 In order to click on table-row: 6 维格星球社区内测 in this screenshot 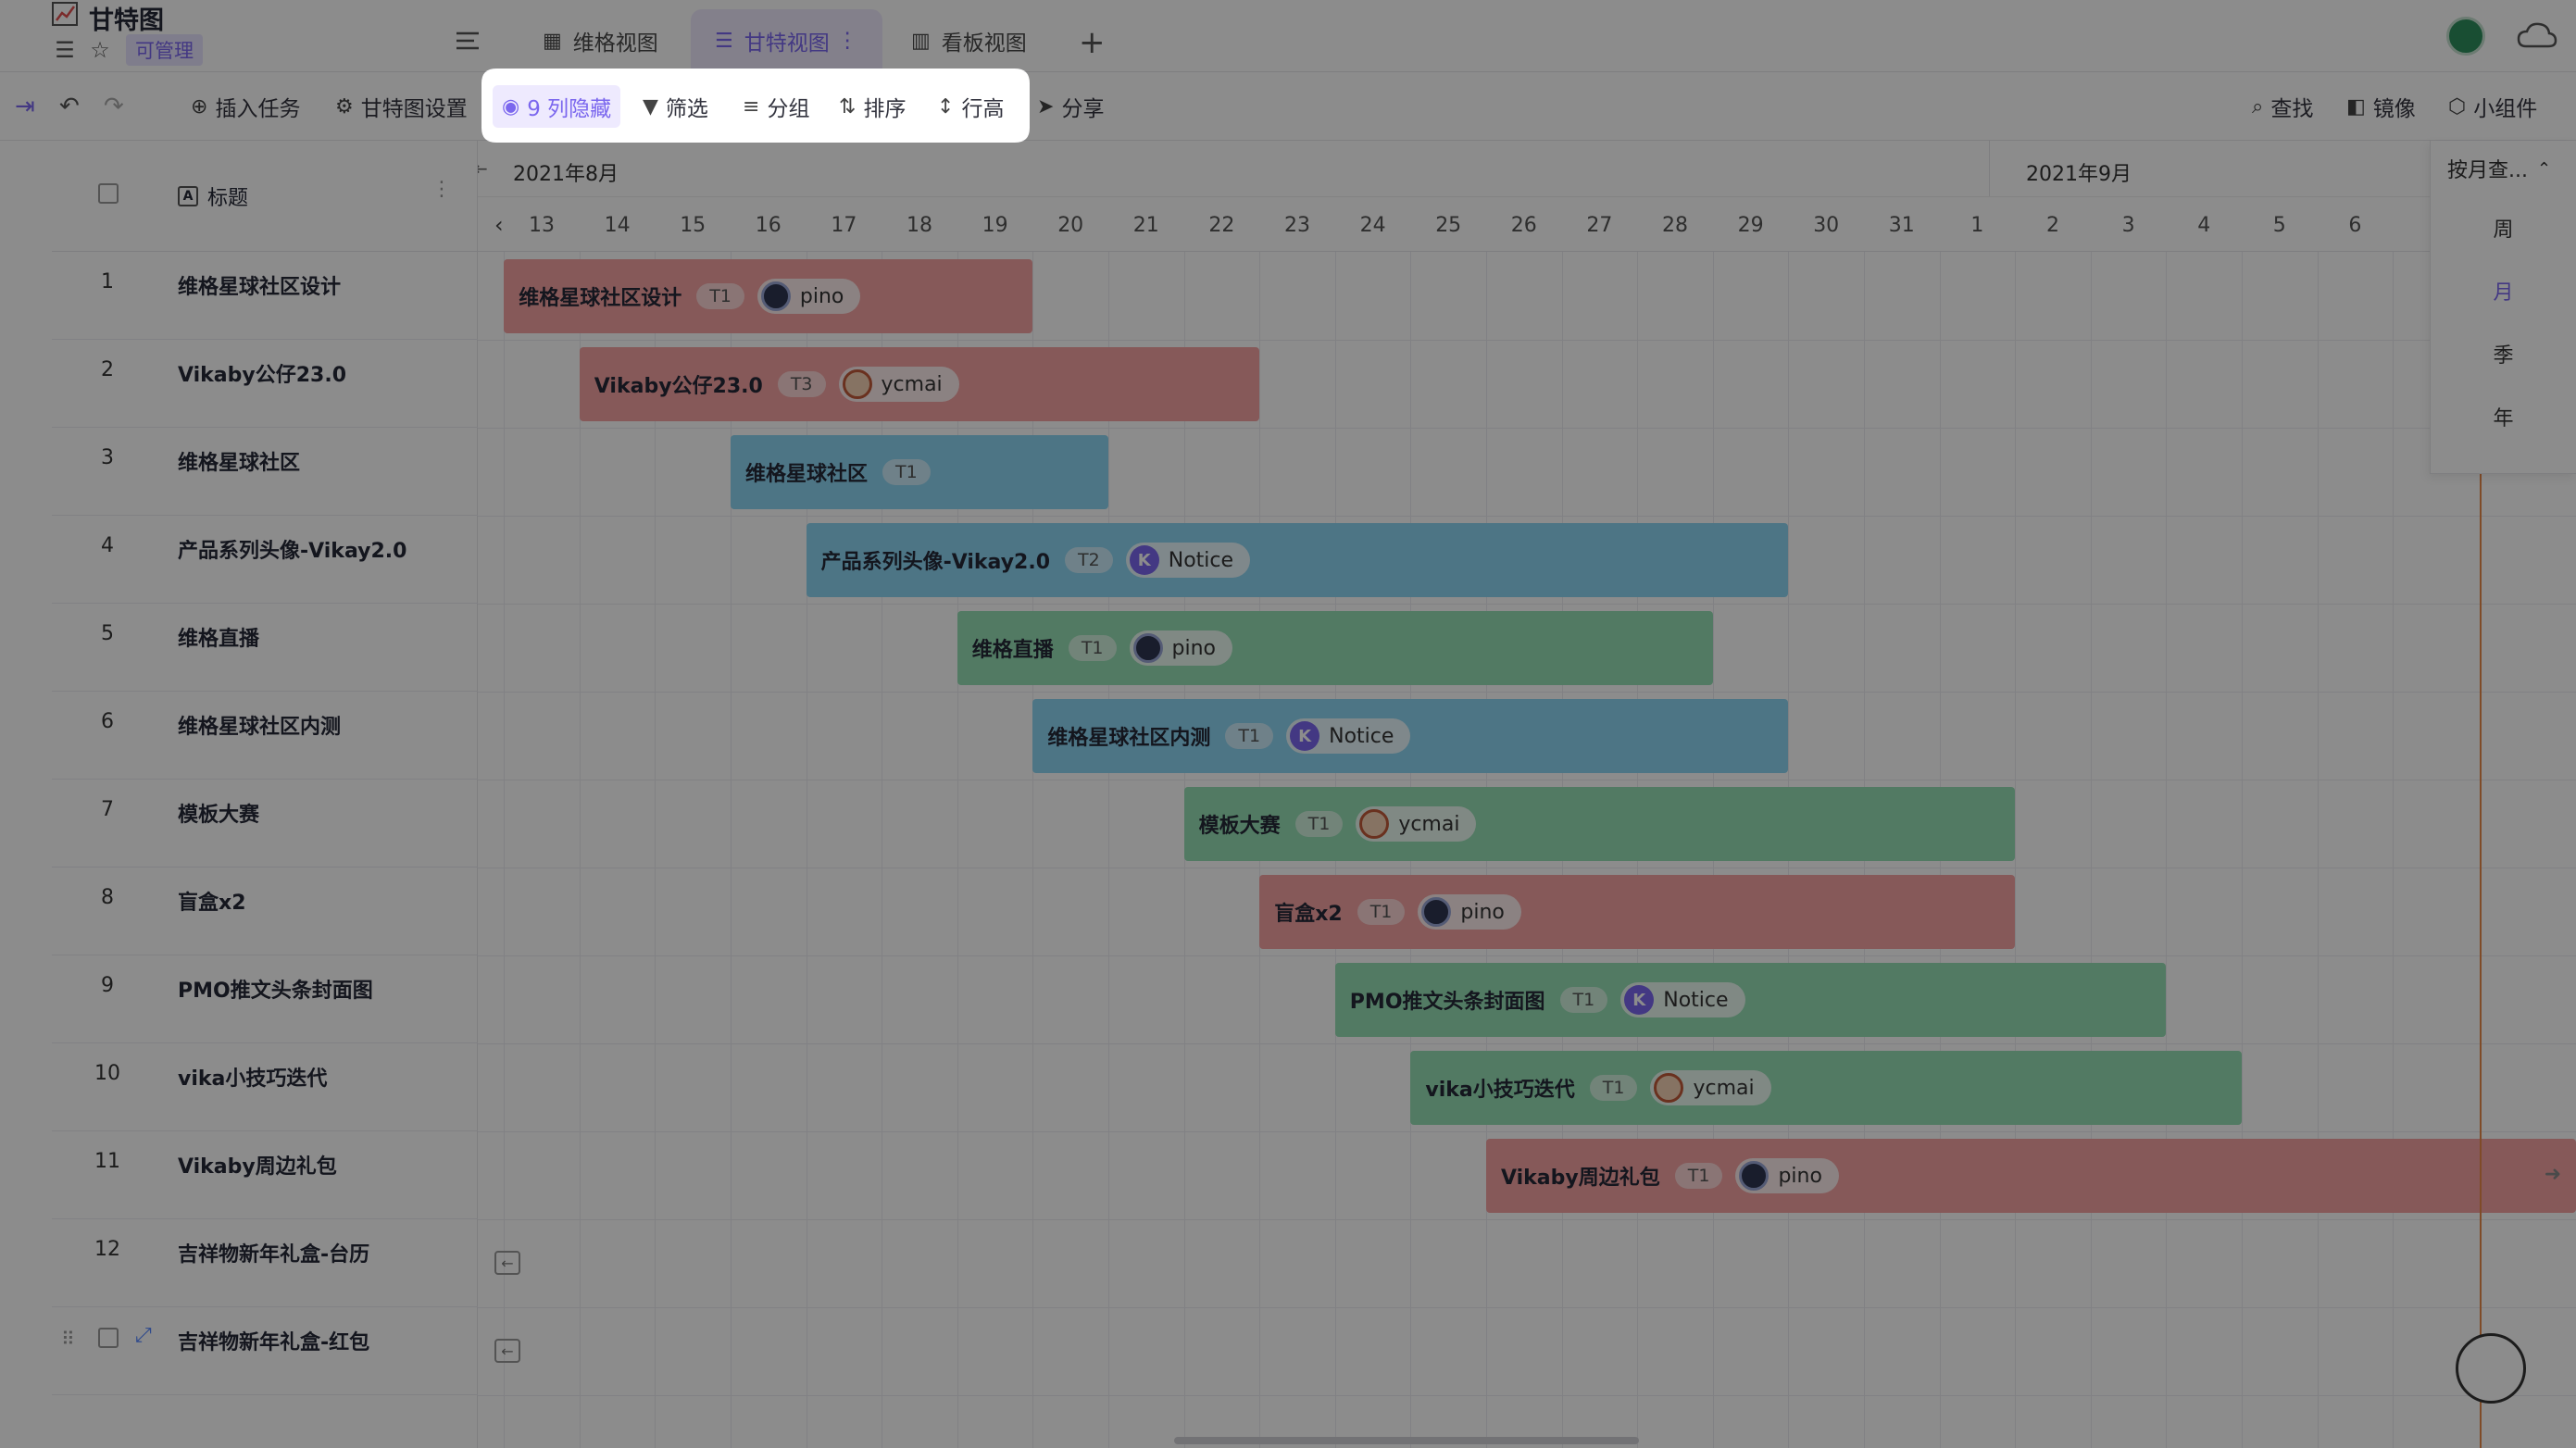, I will do `click(265, 736)`.